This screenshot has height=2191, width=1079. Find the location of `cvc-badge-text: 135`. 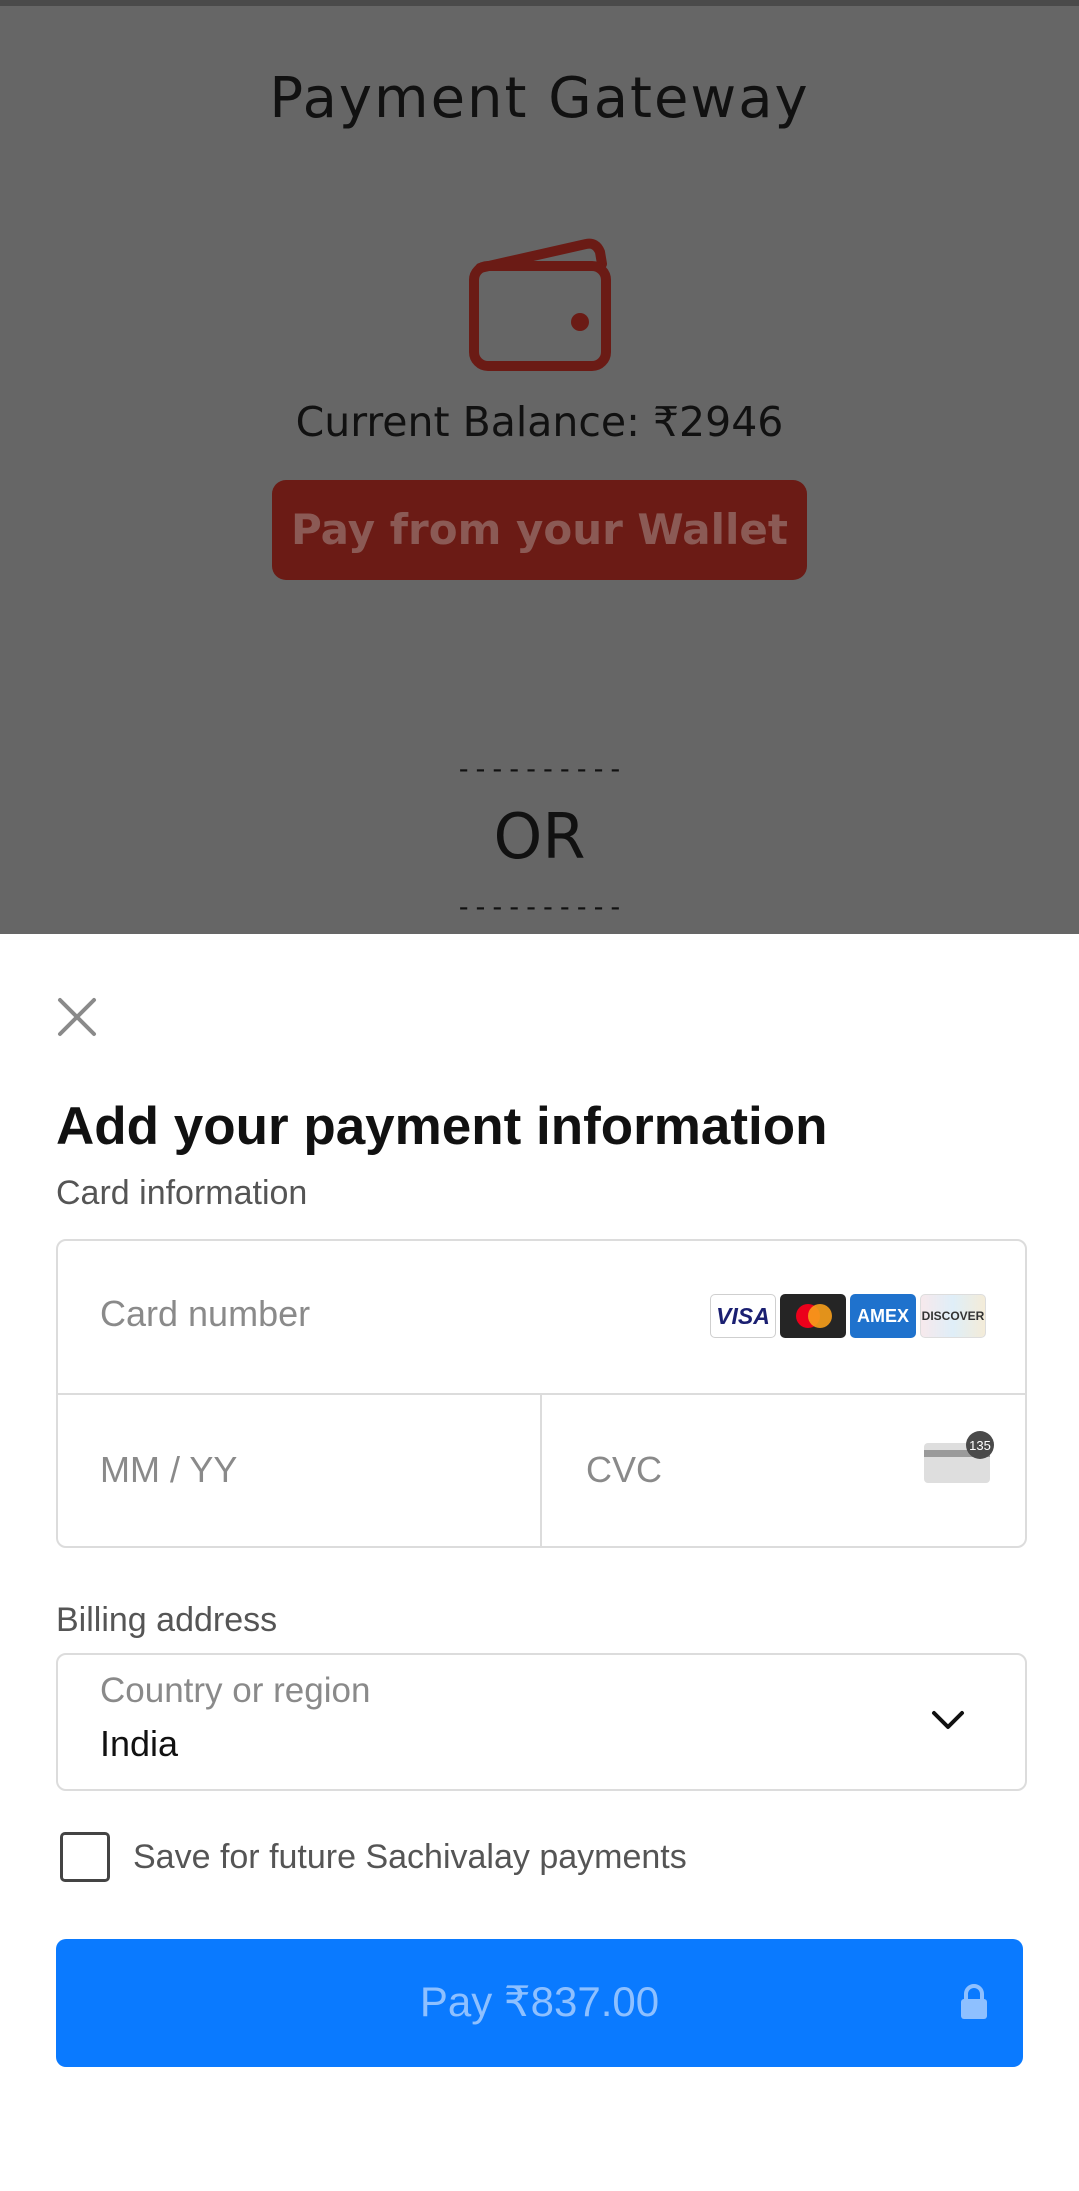

cvc-badge-text: 135 is located at coordinates (980, 1445).